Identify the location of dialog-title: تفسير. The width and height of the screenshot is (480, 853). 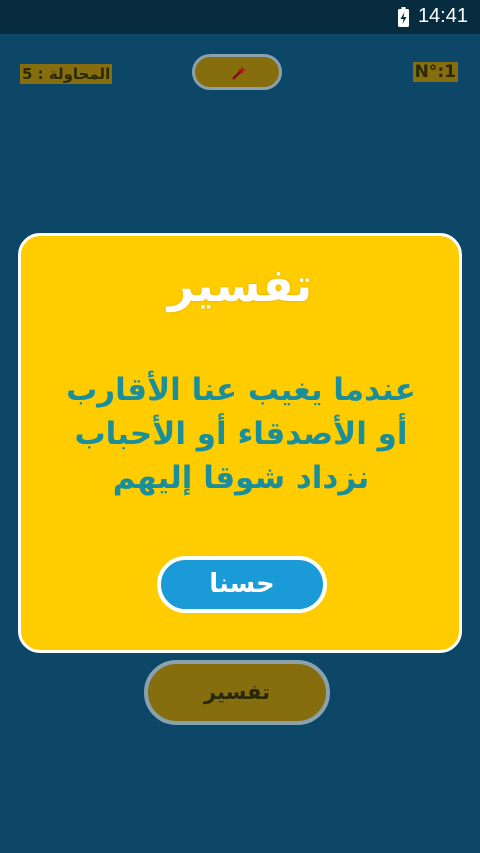
(240, 285).